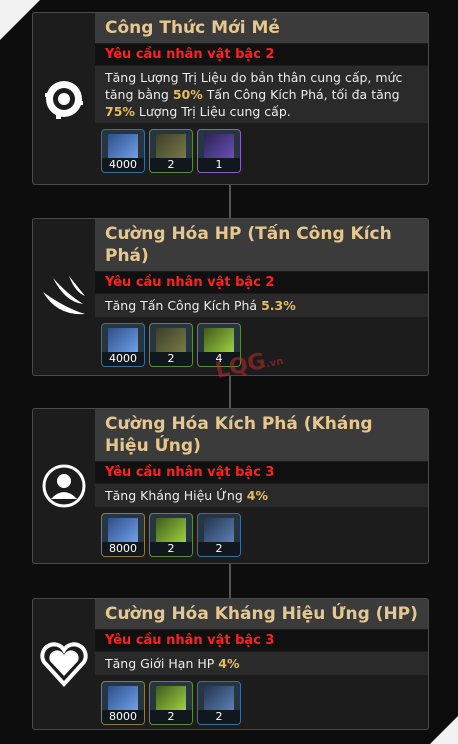 Image resolution: width=458 pixels, height=744 pixels. Describe the element at coordinates (64, 664) in the screenshot. I see `heart-icon` at that location.